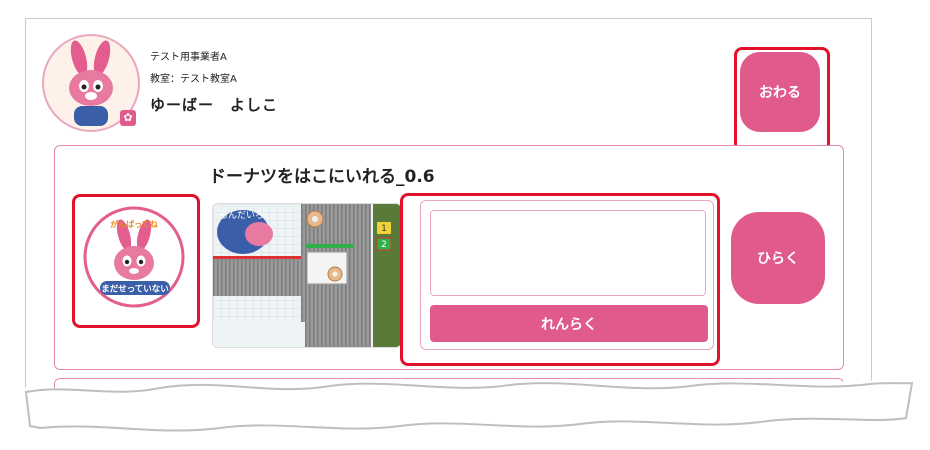 The image size is (930, 450). I want to click on lesson-title: ドーナツをはこにいれる_0.6, so click(322, 177).